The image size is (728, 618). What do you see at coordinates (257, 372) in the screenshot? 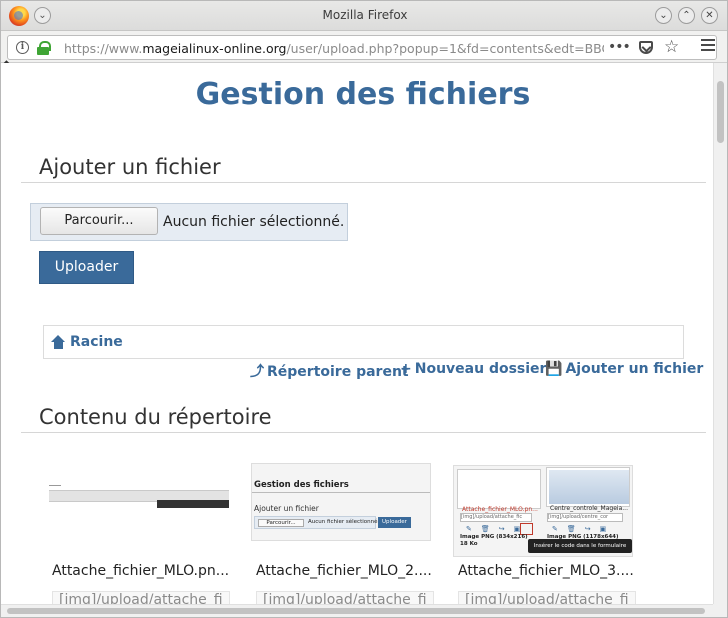
I see `arrow-up-icon: ⤴` at bounding box center [257, 372].